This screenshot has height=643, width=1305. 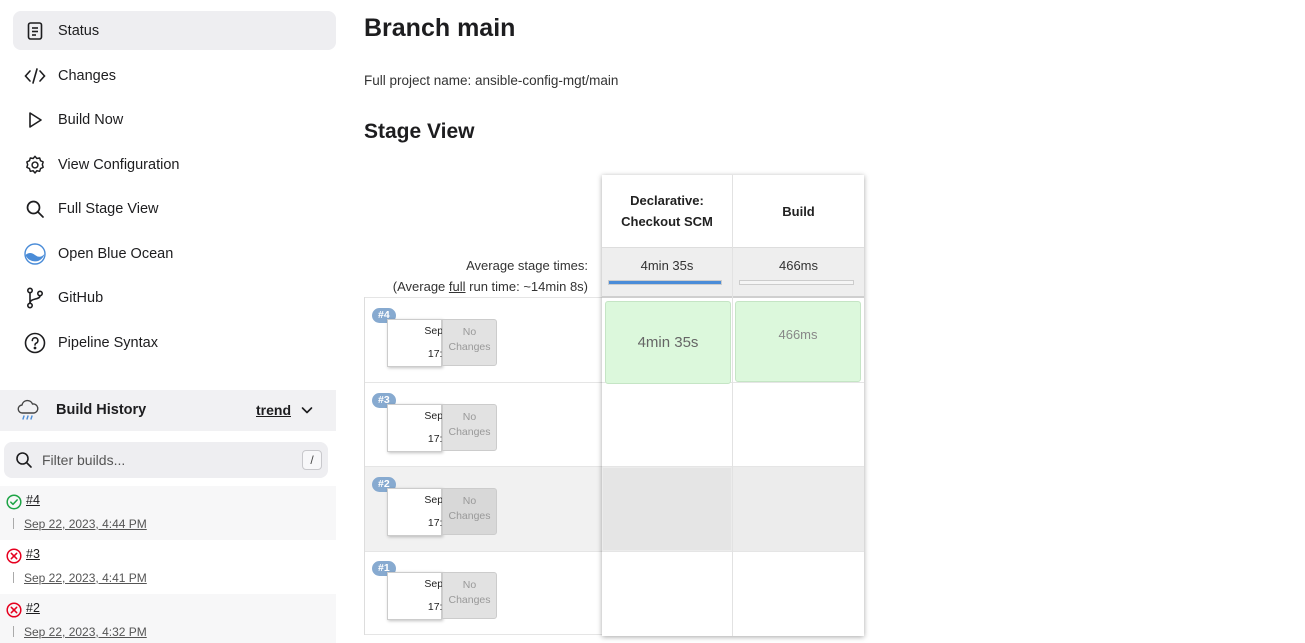 What do you see at coordinates (798, 265) in the screenshot?
I see `avg-time: 466ms` at bounding box center [798, 265].